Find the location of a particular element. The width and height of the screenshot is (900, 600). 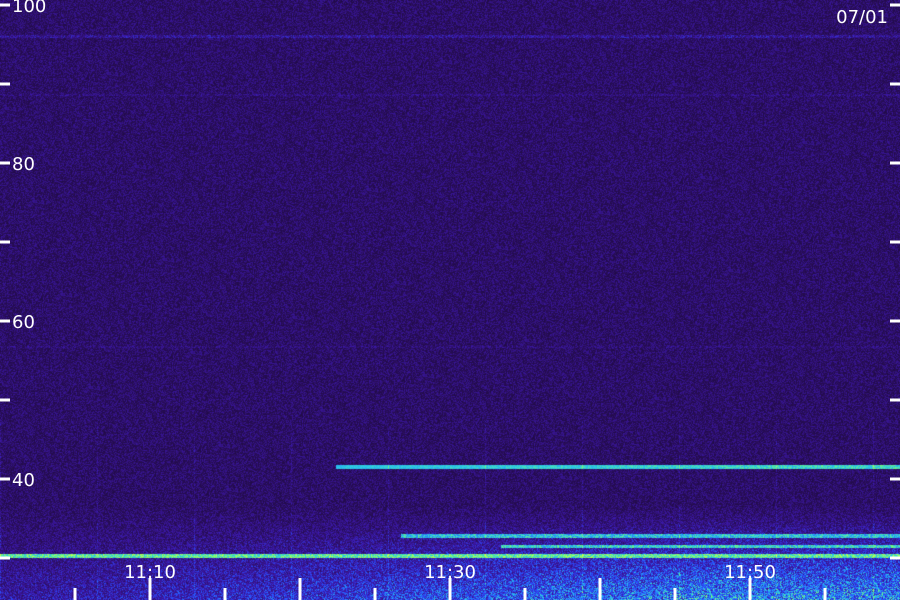

y-tick-label: 60 is located at coordinates (23, 322).